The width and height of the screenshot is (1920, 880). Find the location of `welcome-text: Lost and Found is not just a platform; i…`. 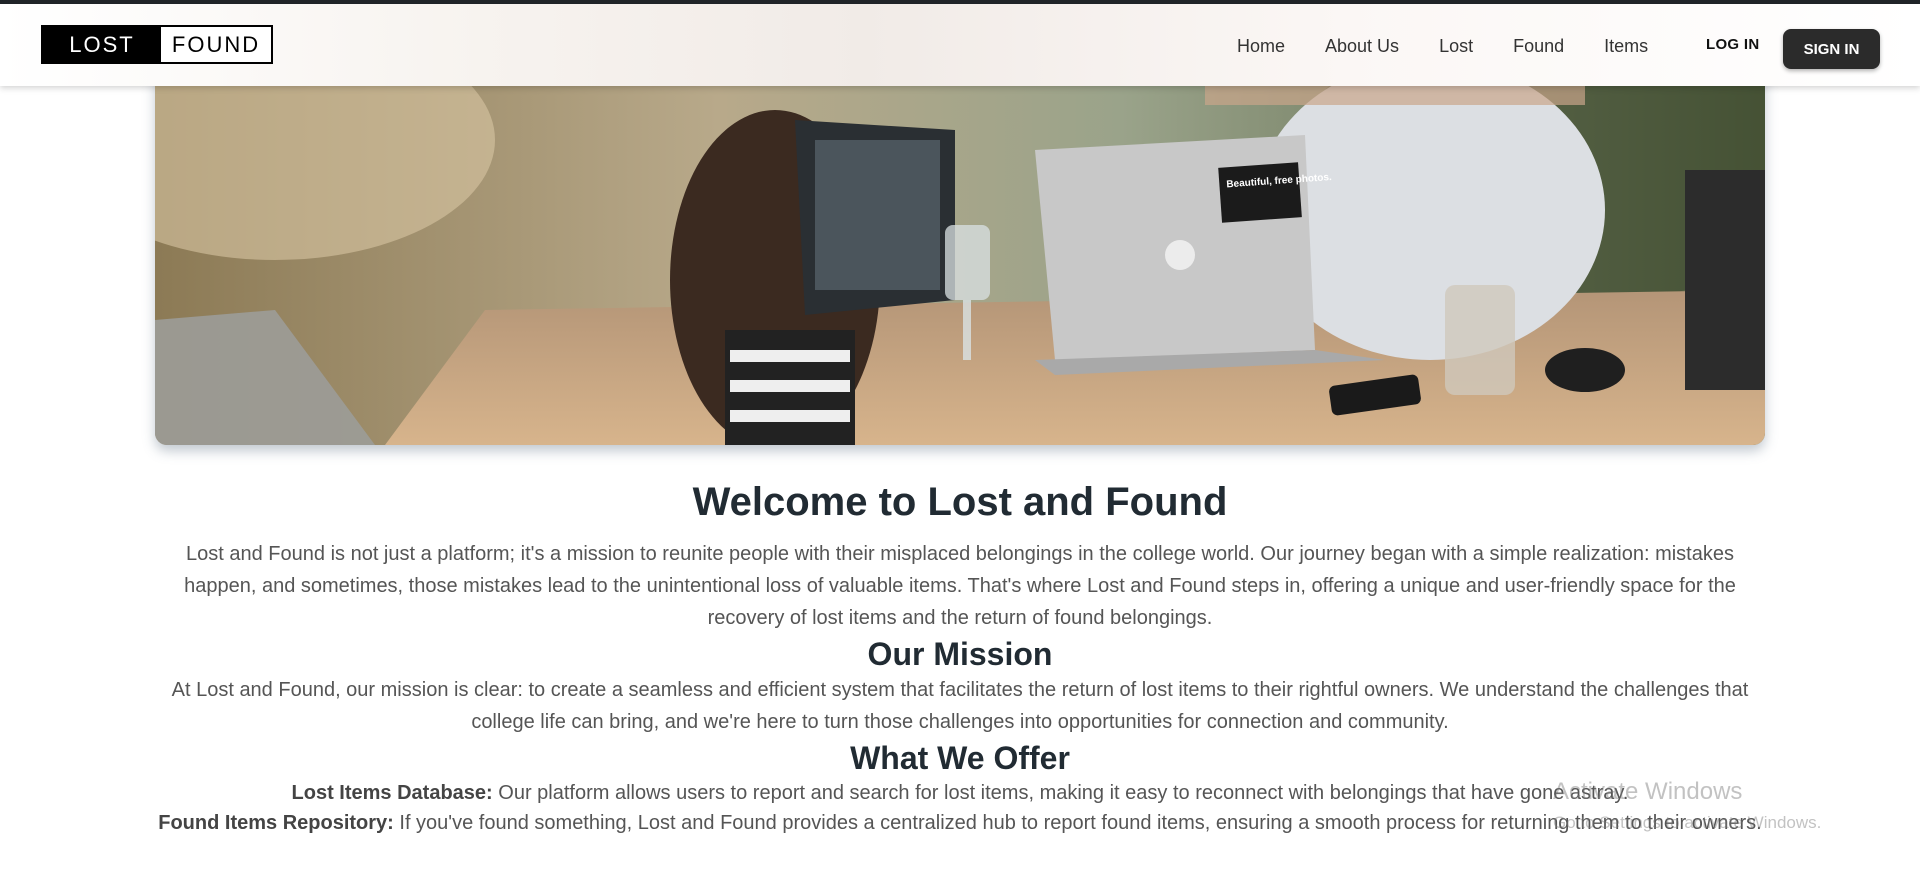

welcome-text: Lost and Found is not just a platform; i… is located at coordinates (960, 586).